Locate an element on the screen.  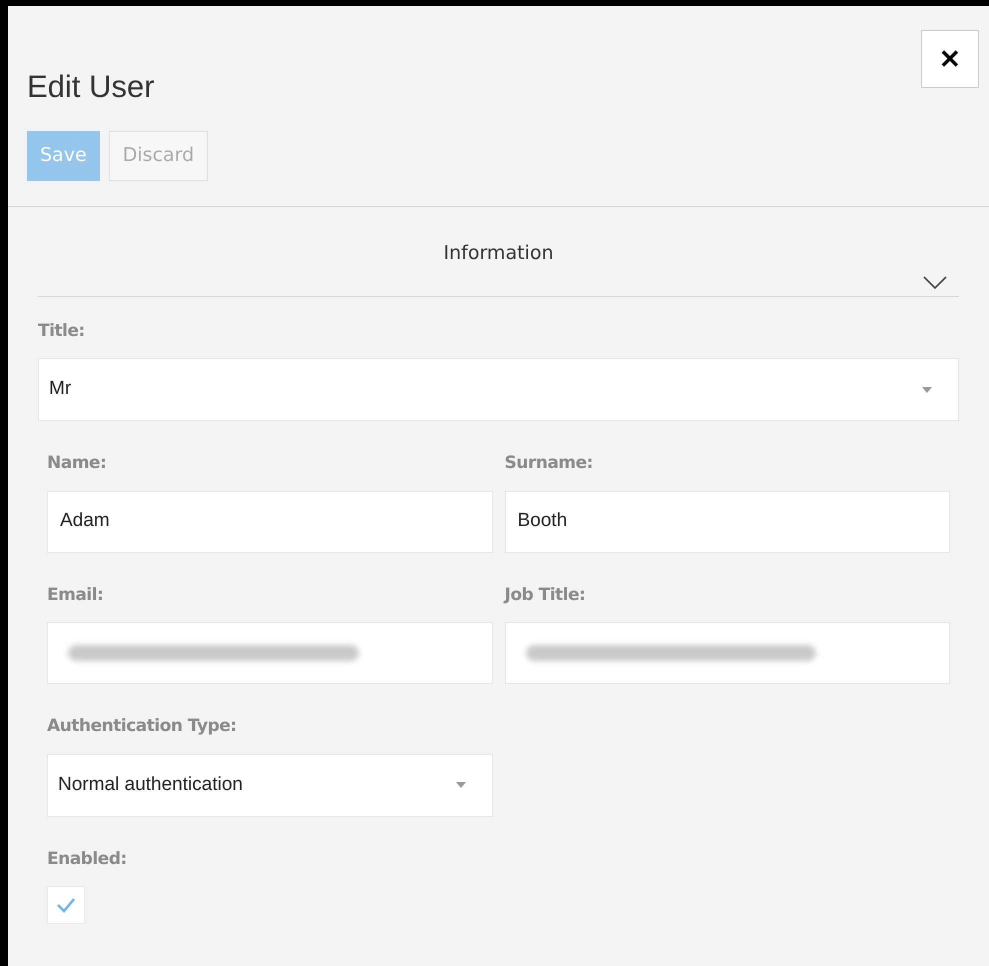
checkbox is located at coordinates (66, 905).